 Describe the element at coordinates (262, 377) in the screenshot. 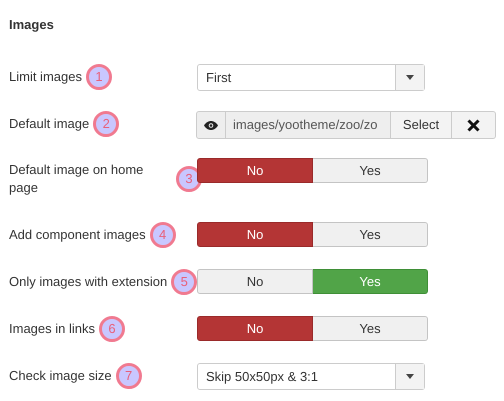

I see `select-value: Skip 50x50px & 3:1` at that location.